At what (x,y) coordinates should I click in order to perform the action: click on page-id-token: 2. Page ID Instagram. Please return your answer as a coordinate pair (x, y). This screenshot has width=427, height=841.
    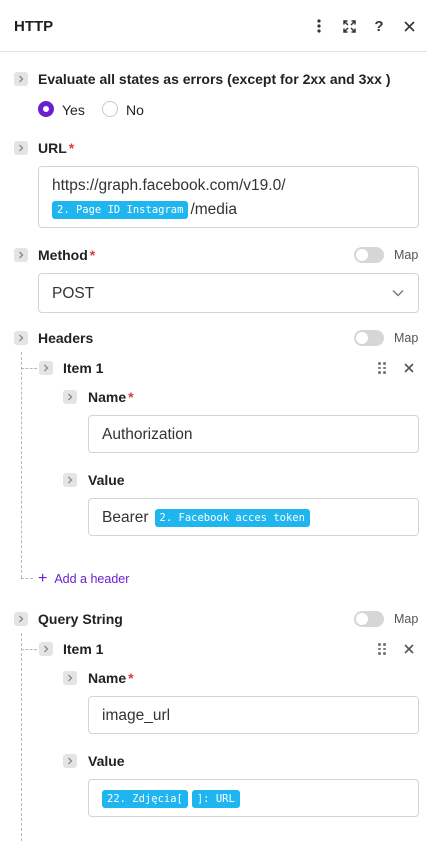
    Looking at the image, I should click on (120, 210).